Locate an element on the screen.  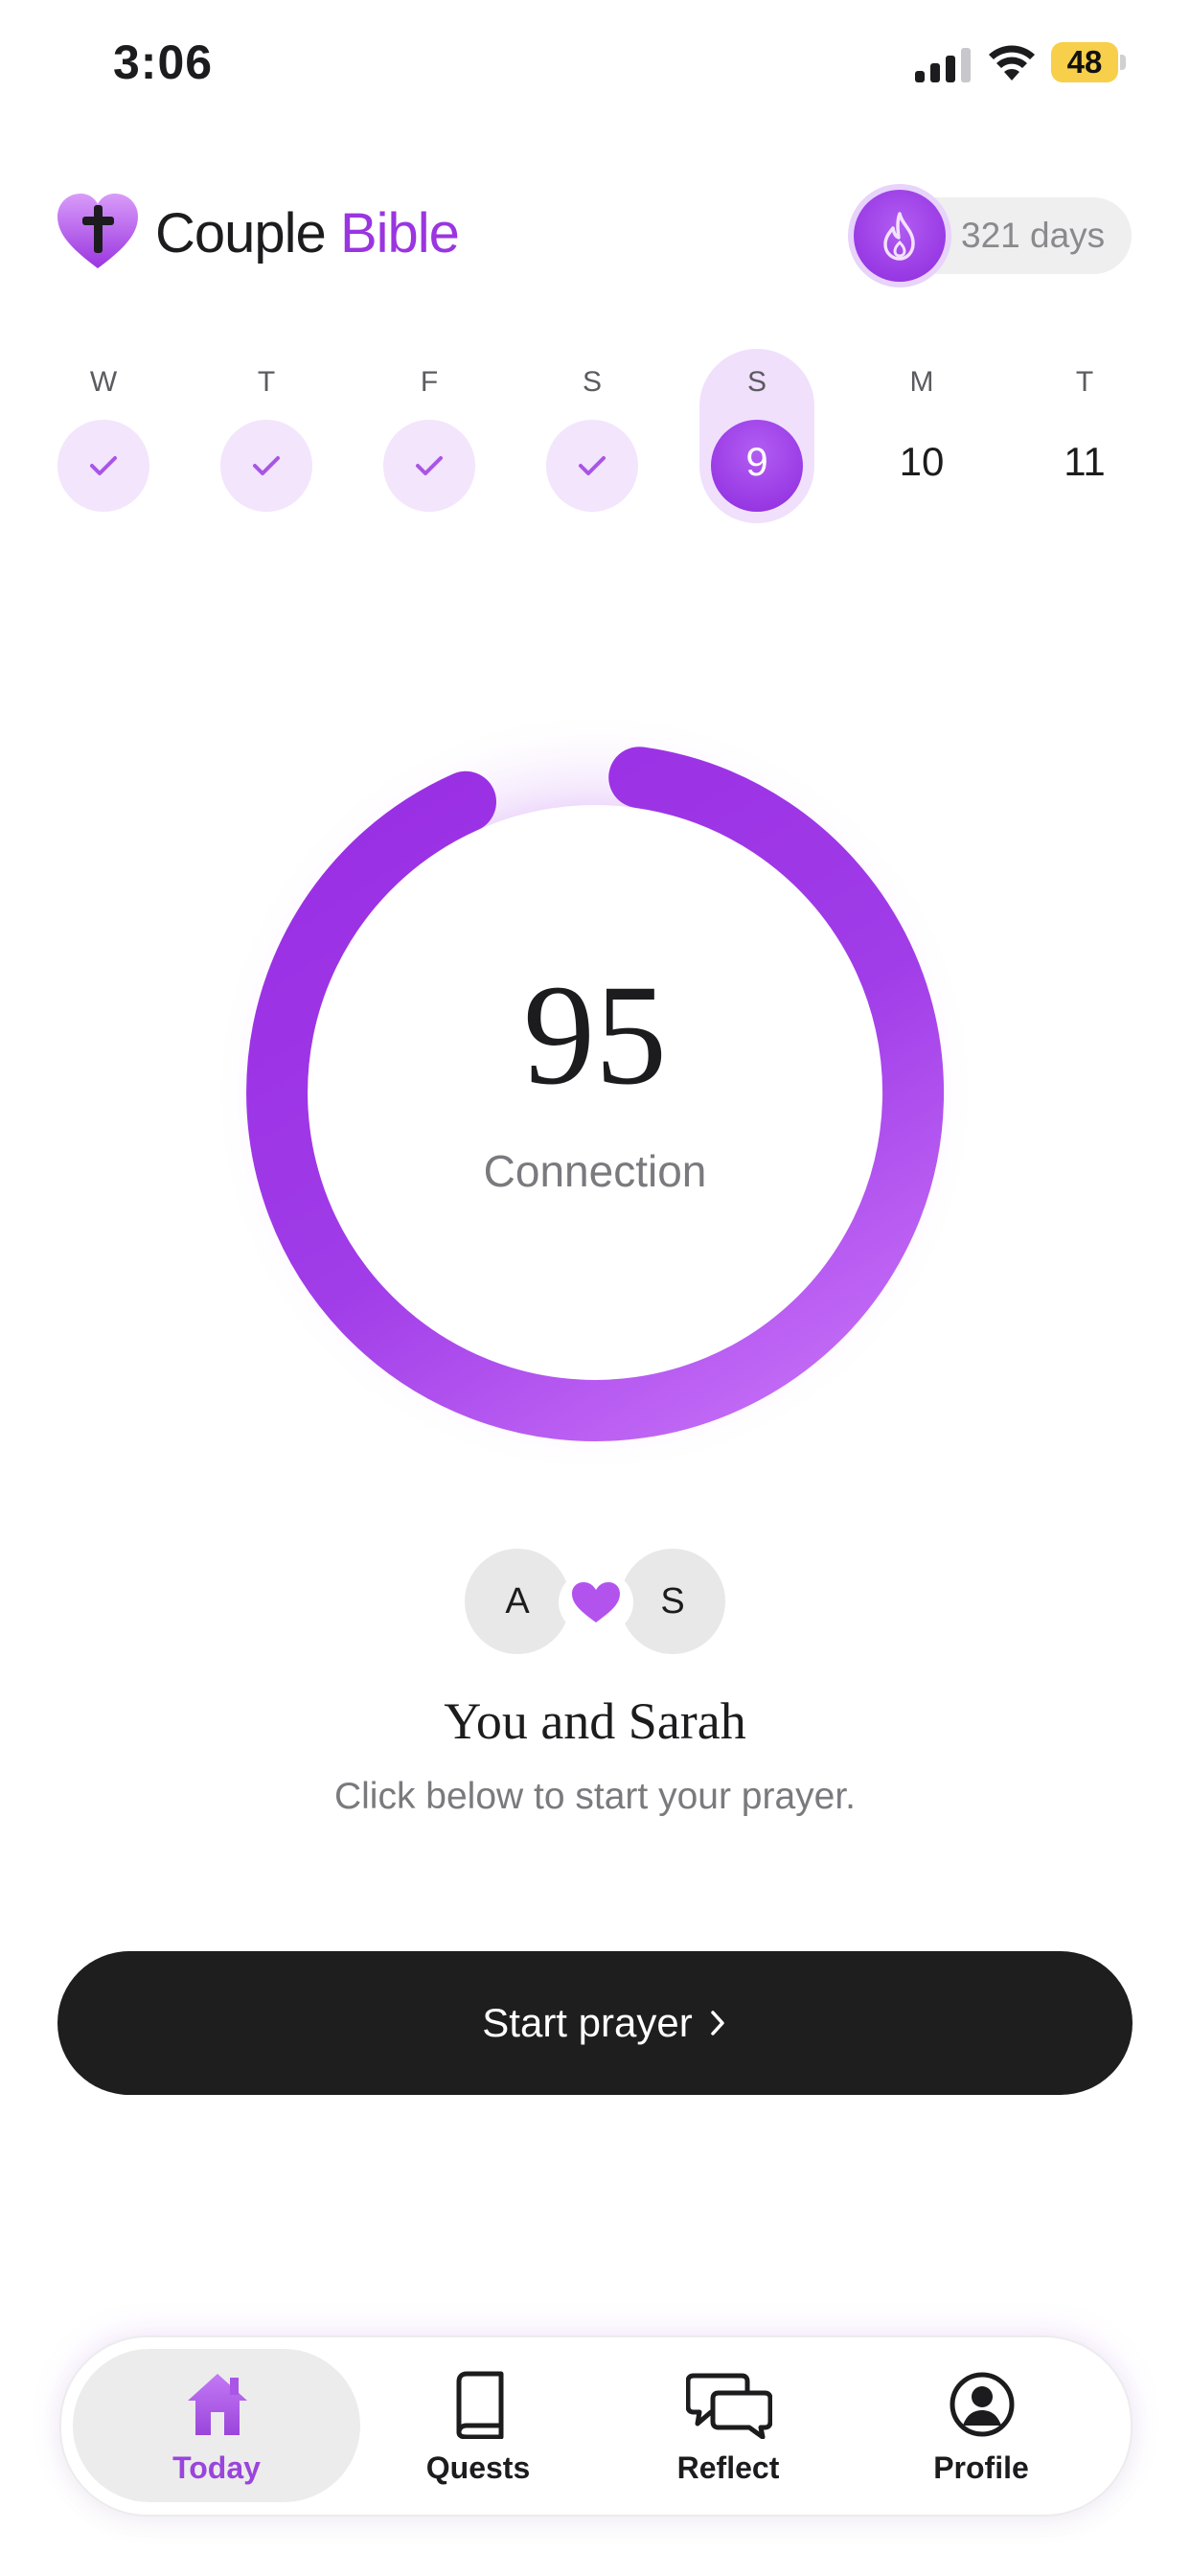
cellular-signal-icon is located at coordinates (943, 65).